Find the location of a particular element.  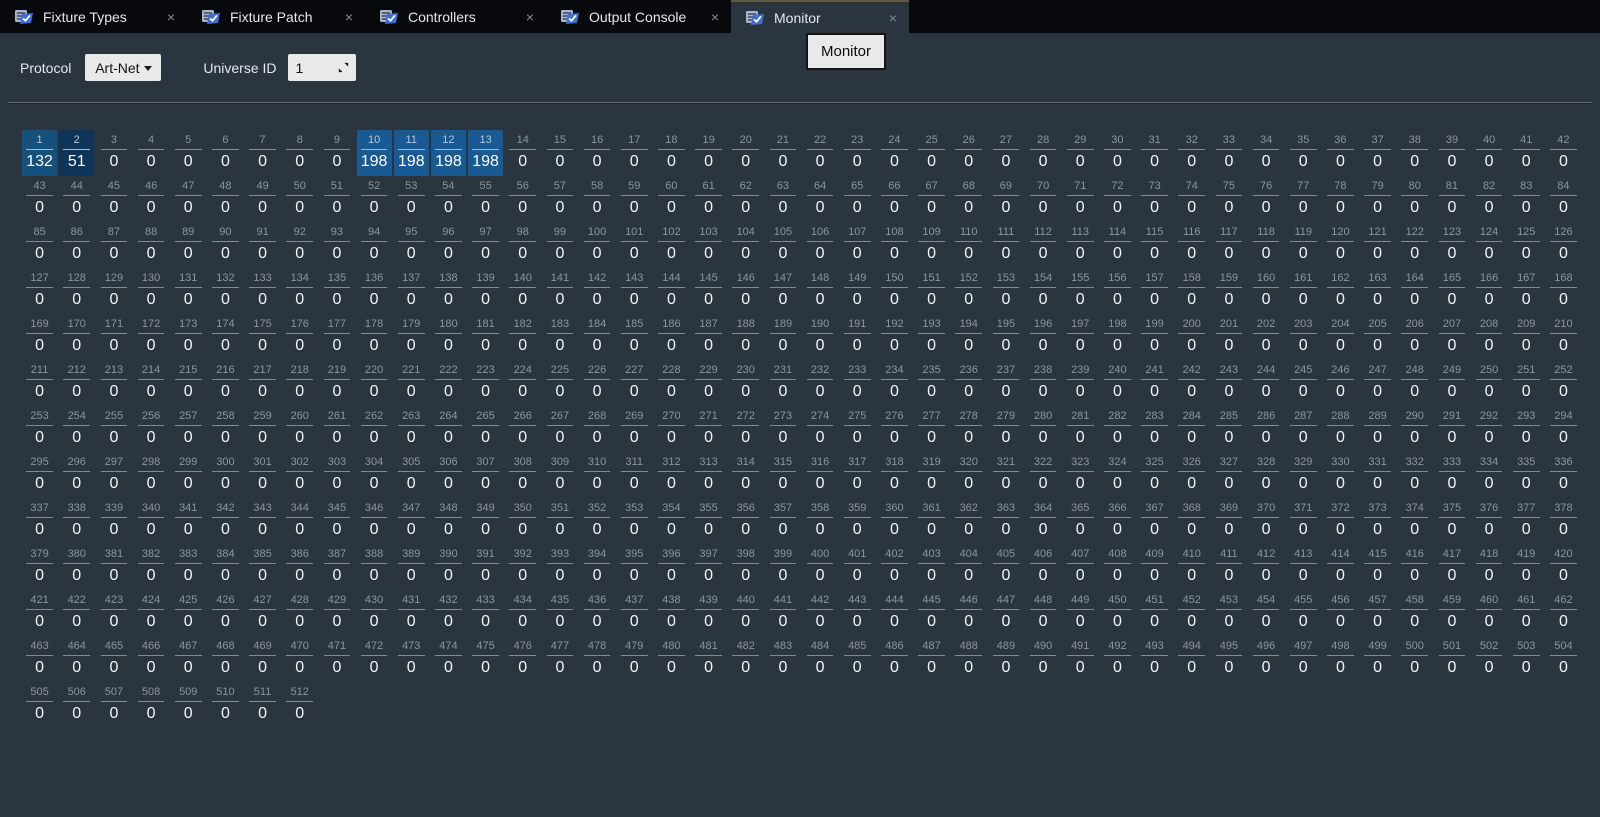

channel-number: 408 is located at coordinates (1117, 554).